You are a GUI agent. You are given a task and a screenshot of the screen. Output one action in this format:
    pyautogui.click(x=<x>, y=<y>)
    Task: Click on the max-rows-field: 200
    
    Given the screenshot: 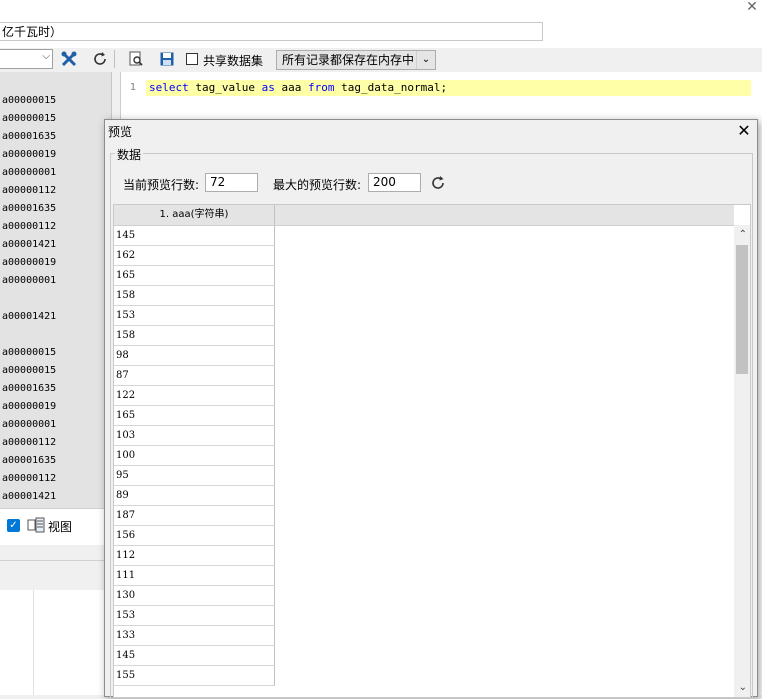 What is the action you would take?
    pyautogui.click(x=394, y=182)
    